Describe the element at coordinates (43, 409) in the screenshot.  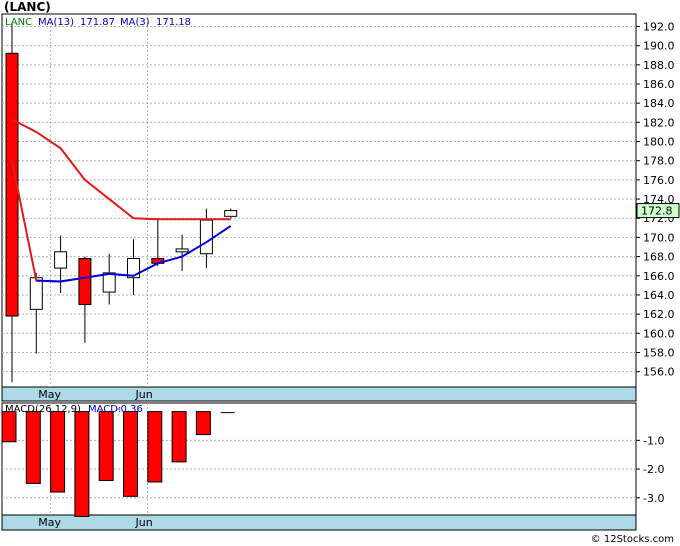
I see `macd-legend-label: MACD(26,12,9)` at that location.